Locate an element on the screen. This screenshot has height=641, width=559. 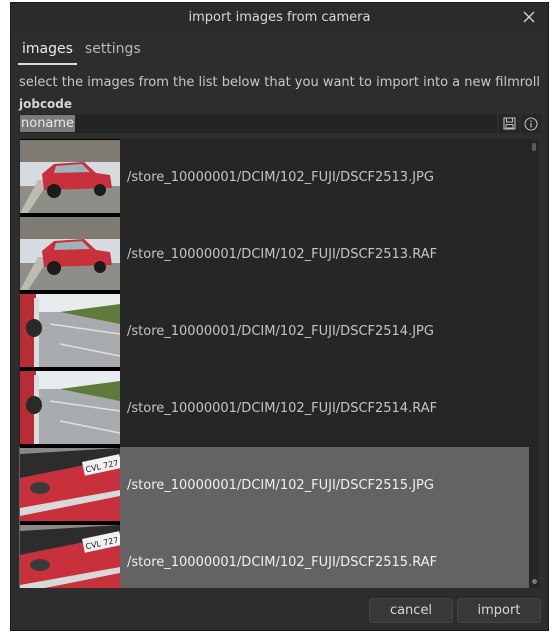
info-icon is located at coordinates (531, 123).